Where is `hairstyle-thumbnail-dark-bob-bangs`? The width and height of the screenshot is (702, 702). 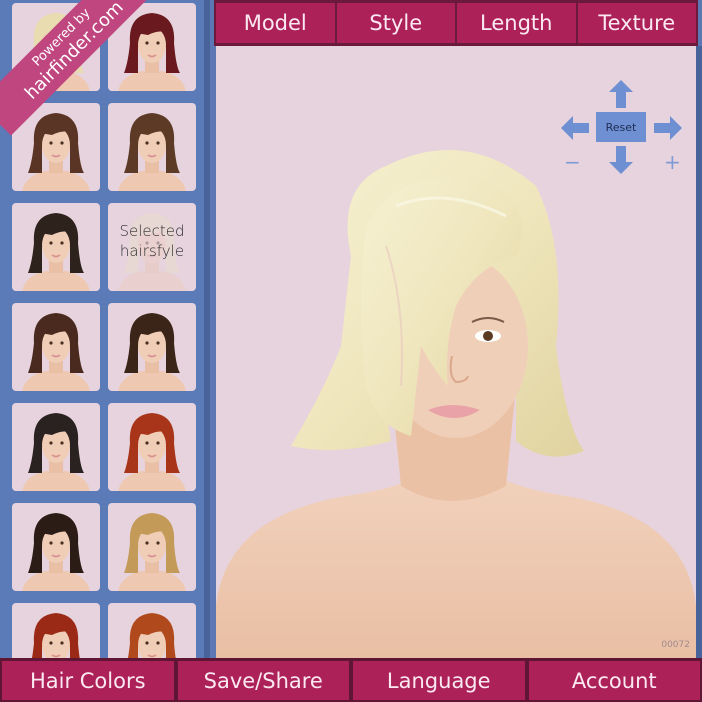
hairstyle-thumbnail-dark-bob-bangs is located at coordinates (56, 447).